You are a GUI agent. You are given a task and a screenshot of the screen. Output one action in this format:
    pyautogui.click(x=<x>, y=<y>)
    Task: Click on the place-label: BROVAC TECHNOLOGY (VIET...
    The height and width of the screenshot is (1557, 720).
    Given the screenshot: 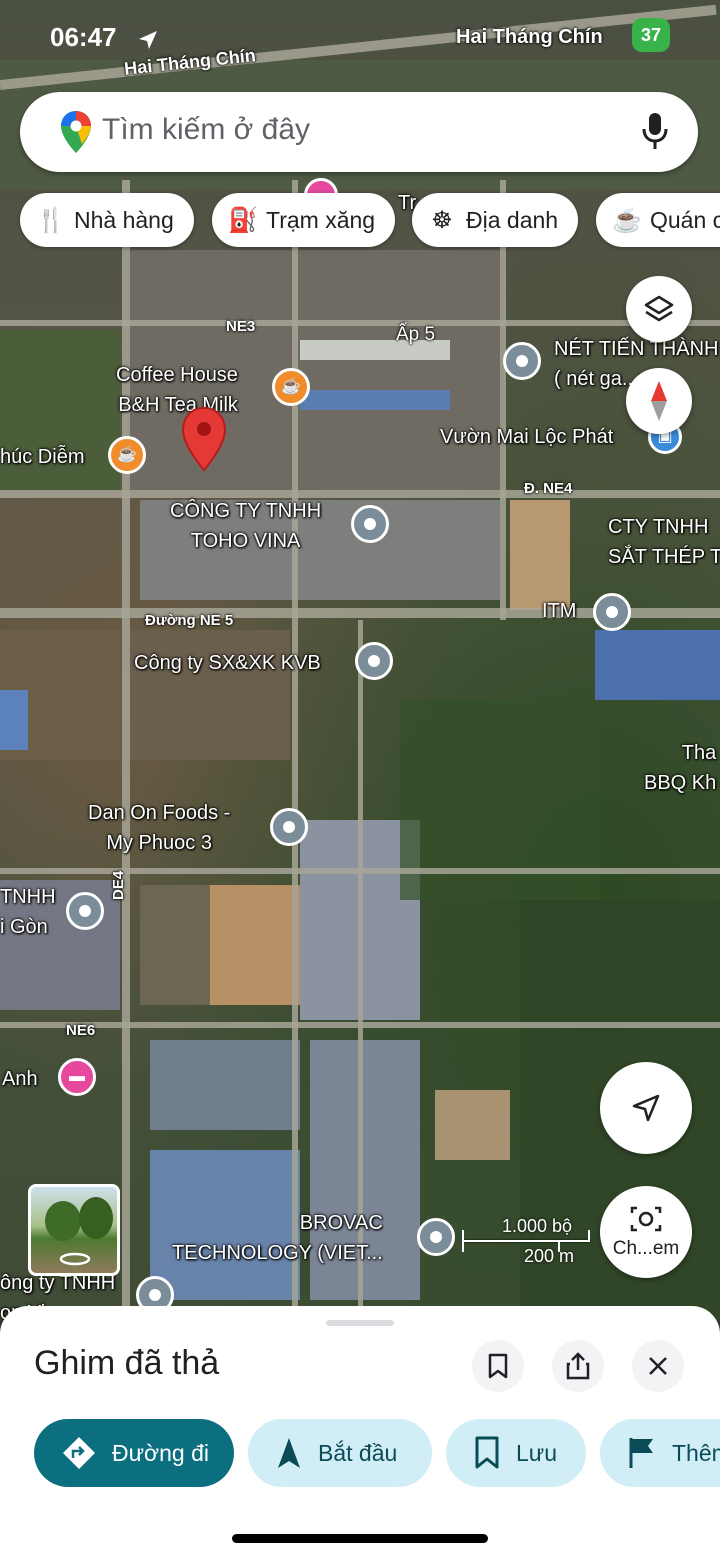 What is the action you would take?
    pyautogui.click(x=277, y=1238)
    